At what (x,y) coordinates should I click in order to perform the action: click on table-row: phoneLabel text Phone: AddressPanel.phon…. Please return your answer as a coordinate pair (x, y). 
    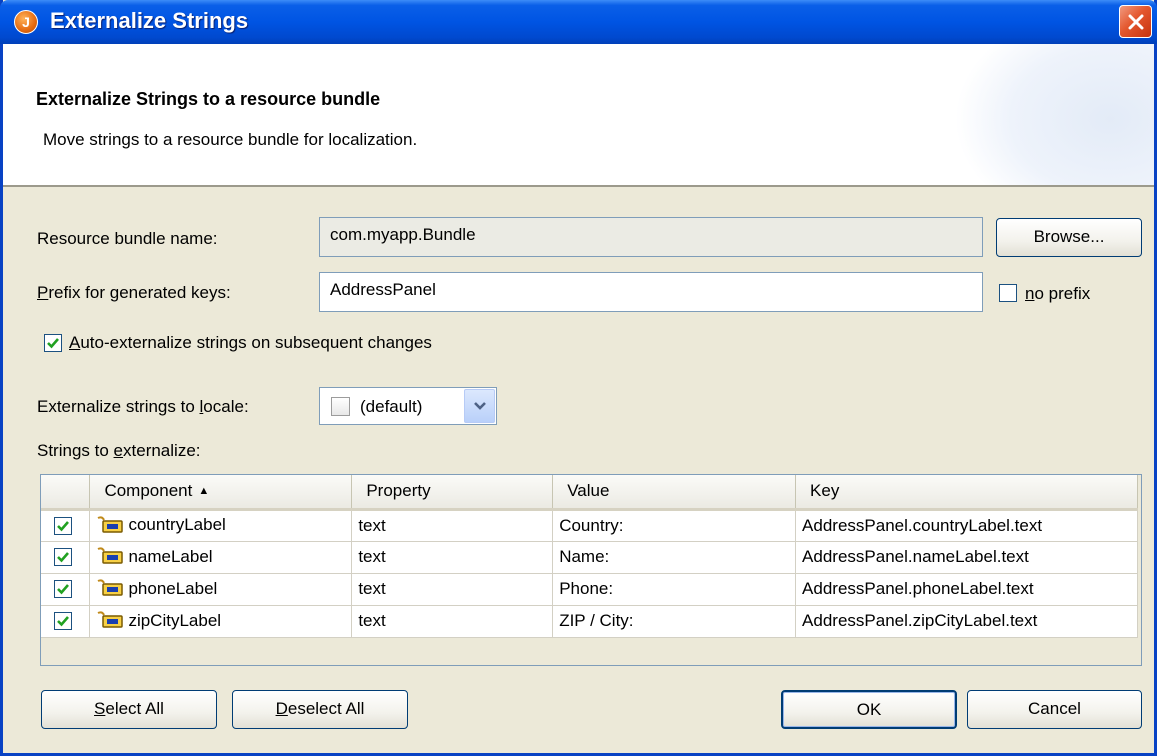
    Looking at the image, I should click on (589, 589).